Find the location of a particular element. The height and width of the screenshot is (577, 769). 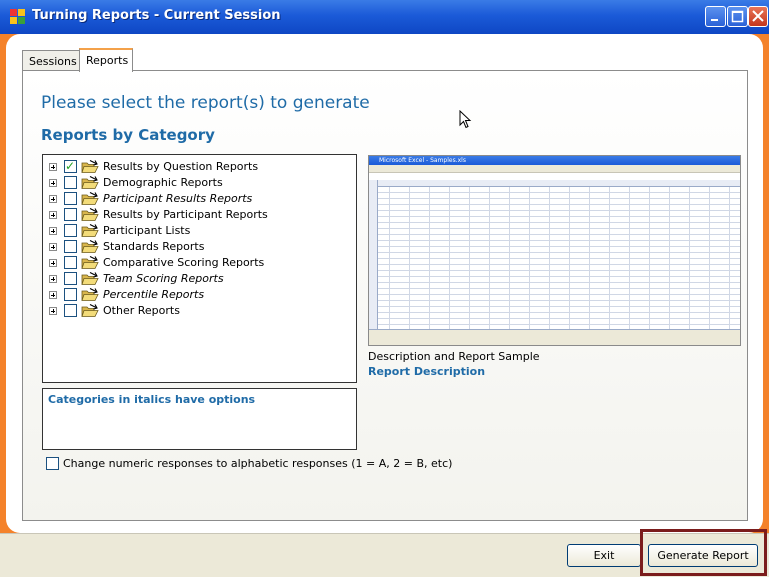

category-label: Participant Results Reports is located at coordinates (178, 198).